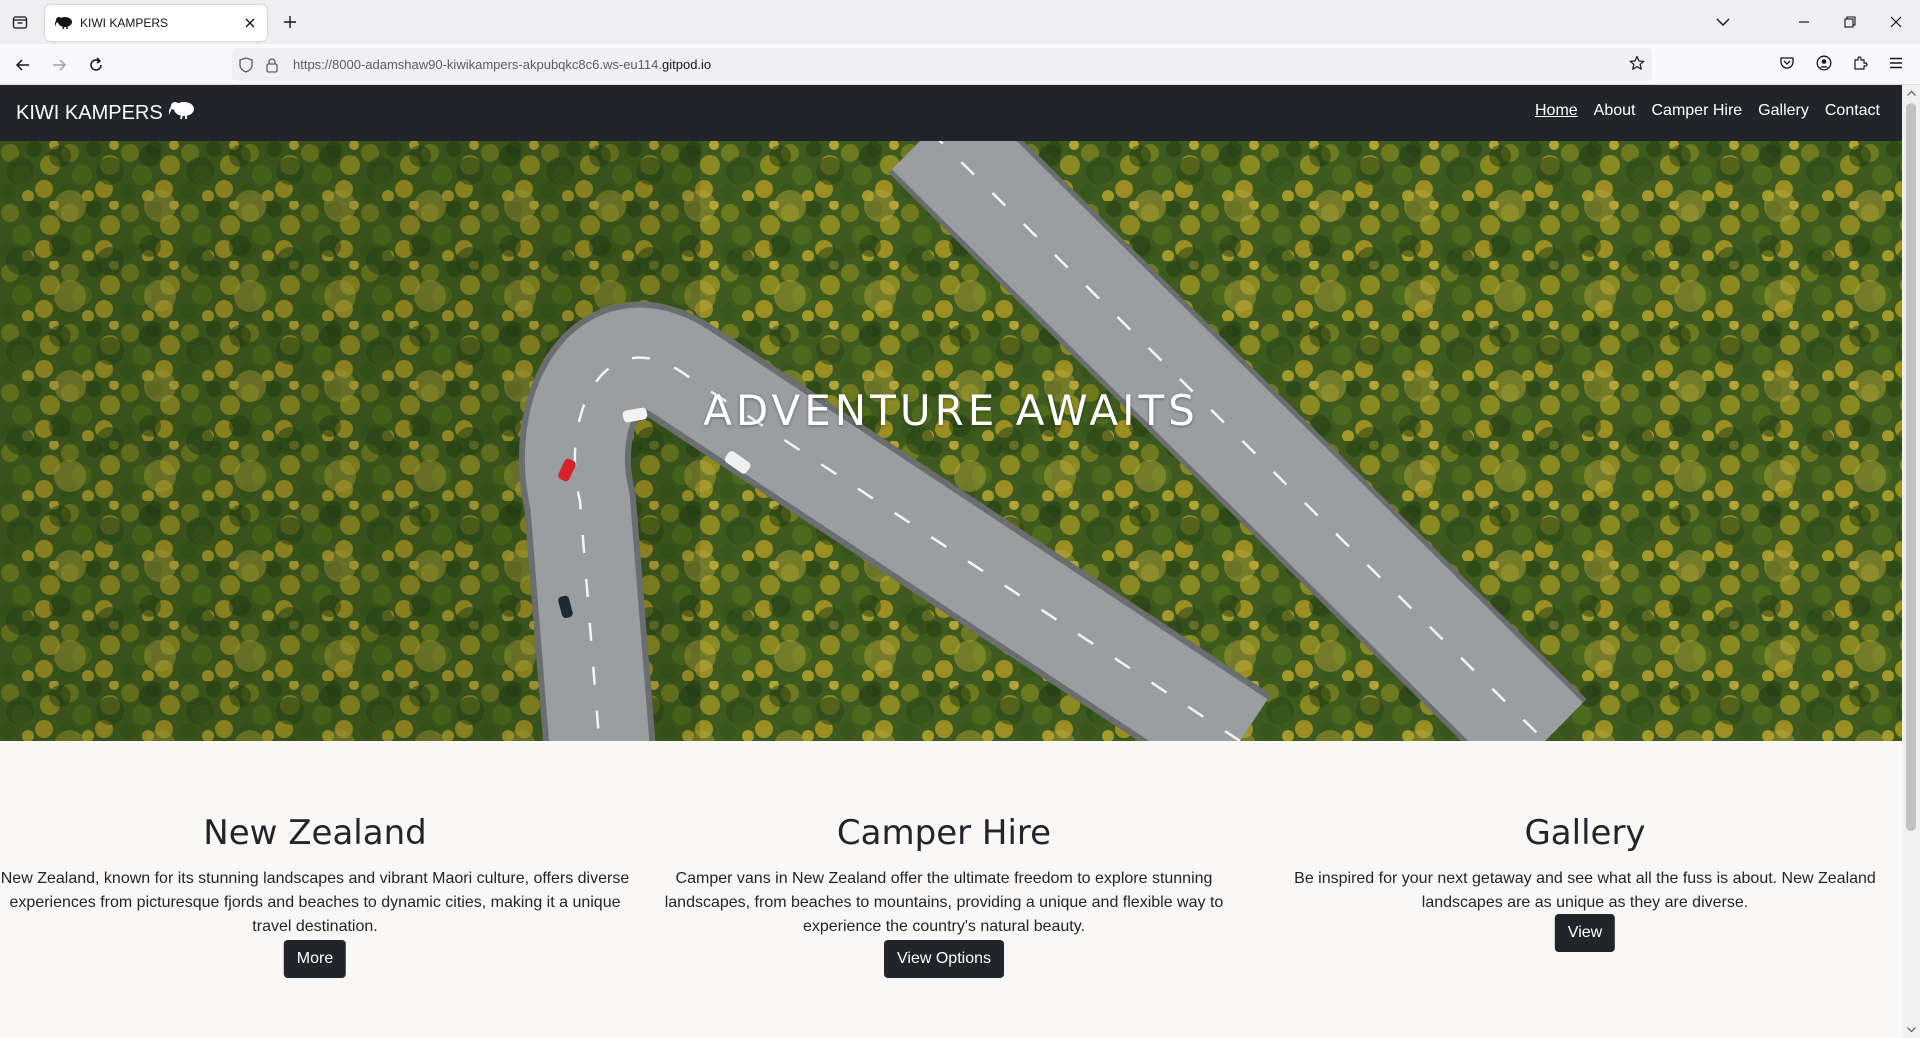  Describe the element at coordinates (1850, 22) in the screenshot. I see `restore-icon` at that location.